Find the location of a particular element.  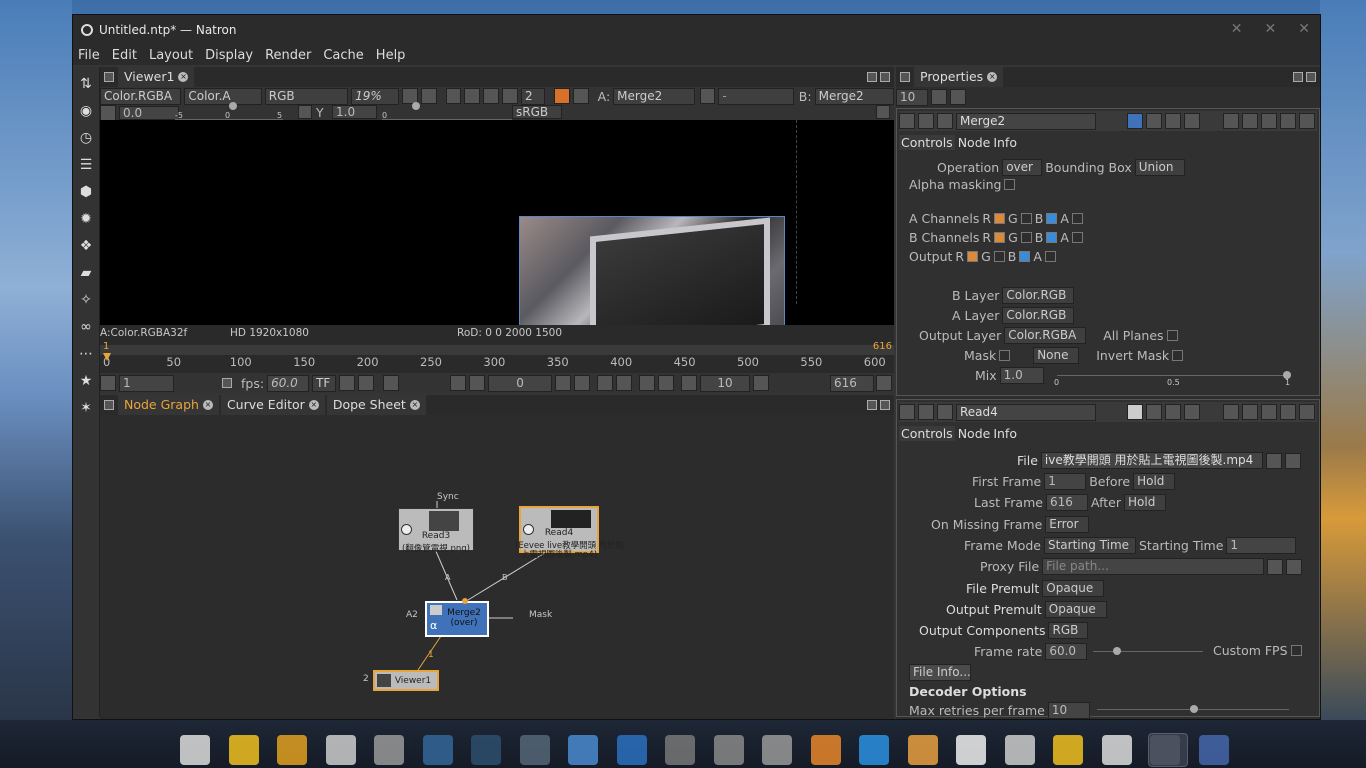

headphones-icon is located at coordinates (922, 750).